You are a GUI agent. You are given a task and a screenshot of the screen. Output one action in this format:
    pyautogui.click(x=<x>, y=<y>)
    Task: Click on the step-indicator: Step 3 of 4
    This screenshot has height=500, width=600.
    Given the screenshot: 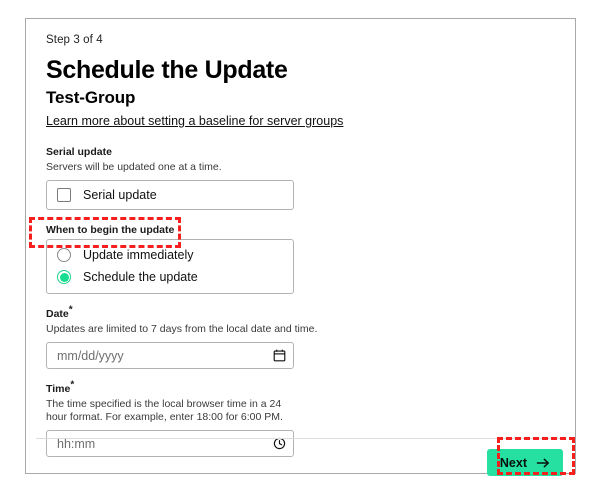 What is the action you would take?
    pyautogui.click(x=74, y=40)
    